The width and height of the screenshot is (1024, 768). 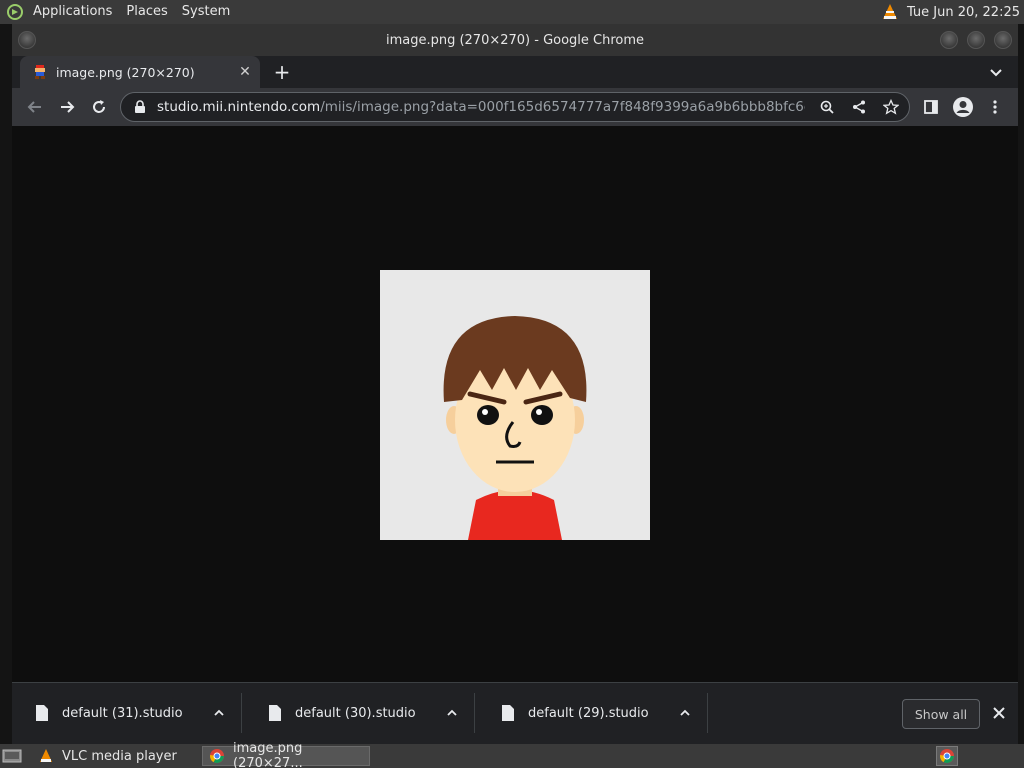 What do you see at coordinates (146, 12) in the screenshot?
I see `places-menu: Places` at bounding box center [146, 12].